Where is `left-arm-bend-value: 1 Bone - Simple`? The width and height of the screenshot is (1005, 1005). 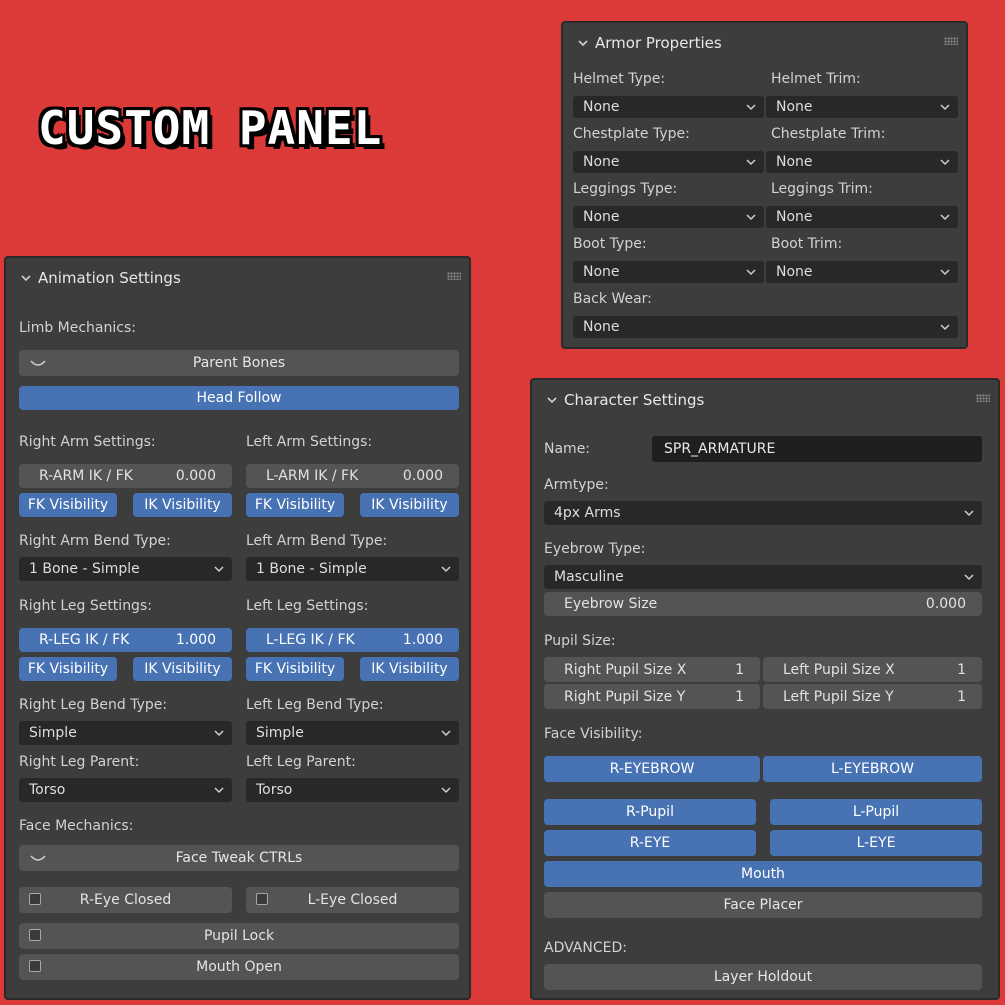 left-arm-bend-value: 1 Bone - Simple is located at coordinates (311, 569).